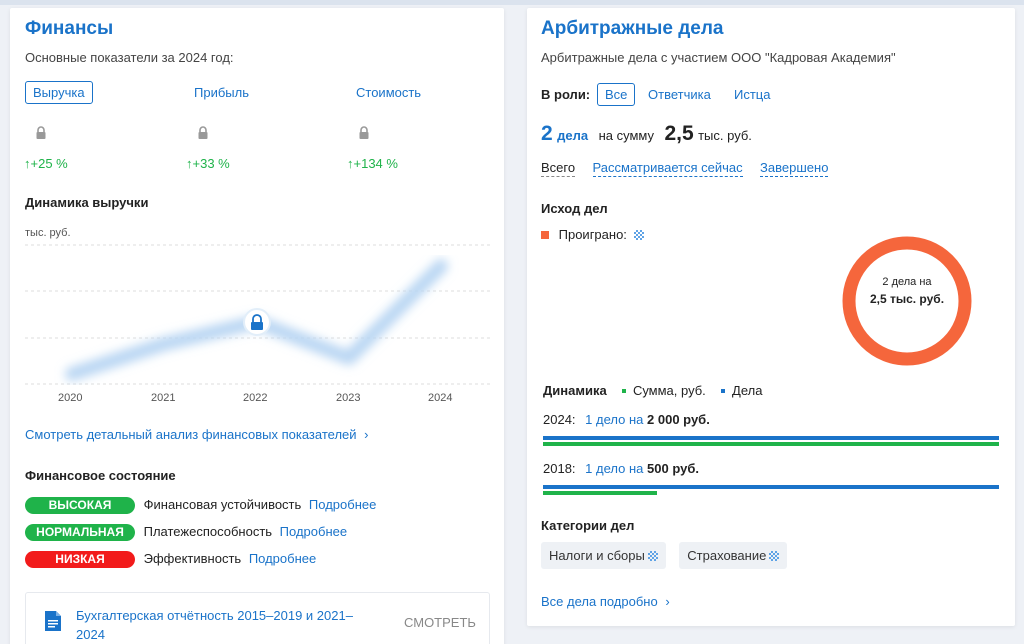 The image size is (1024, 644). I want to click on view-report-button: СМОТРЕТЬ, so click(440, 622).